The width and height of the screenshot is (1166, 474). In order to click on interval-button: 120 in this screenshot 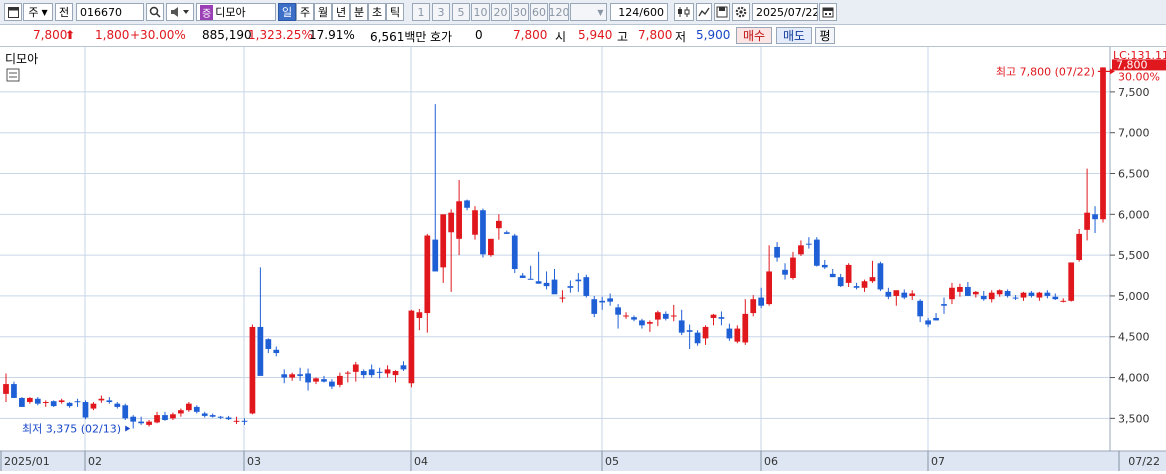, I will do `click(559, 12)`.